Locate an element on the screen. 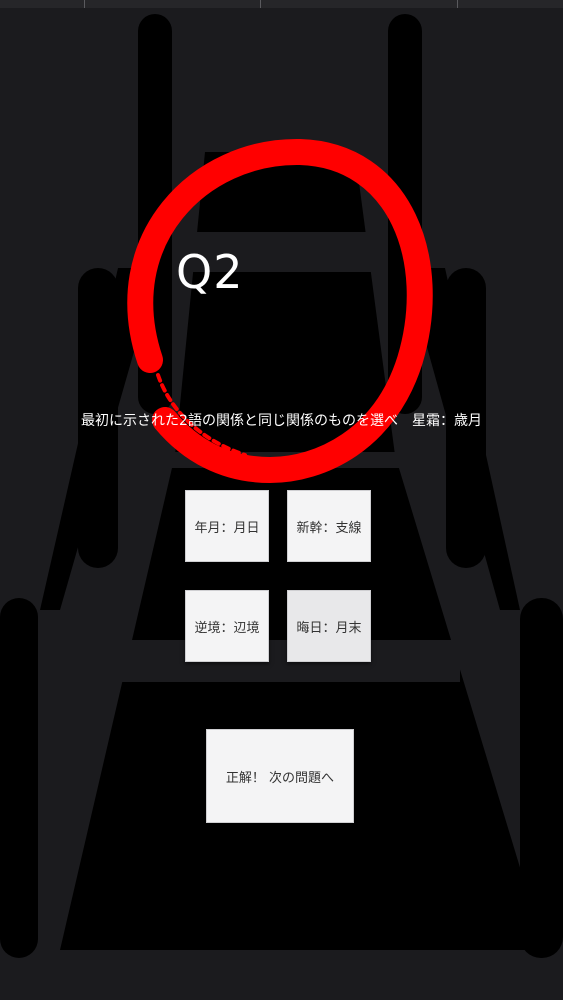 The width and height of the screenshot is (563, 1000). question-number: Q2 is located at coordinates (210, 272).